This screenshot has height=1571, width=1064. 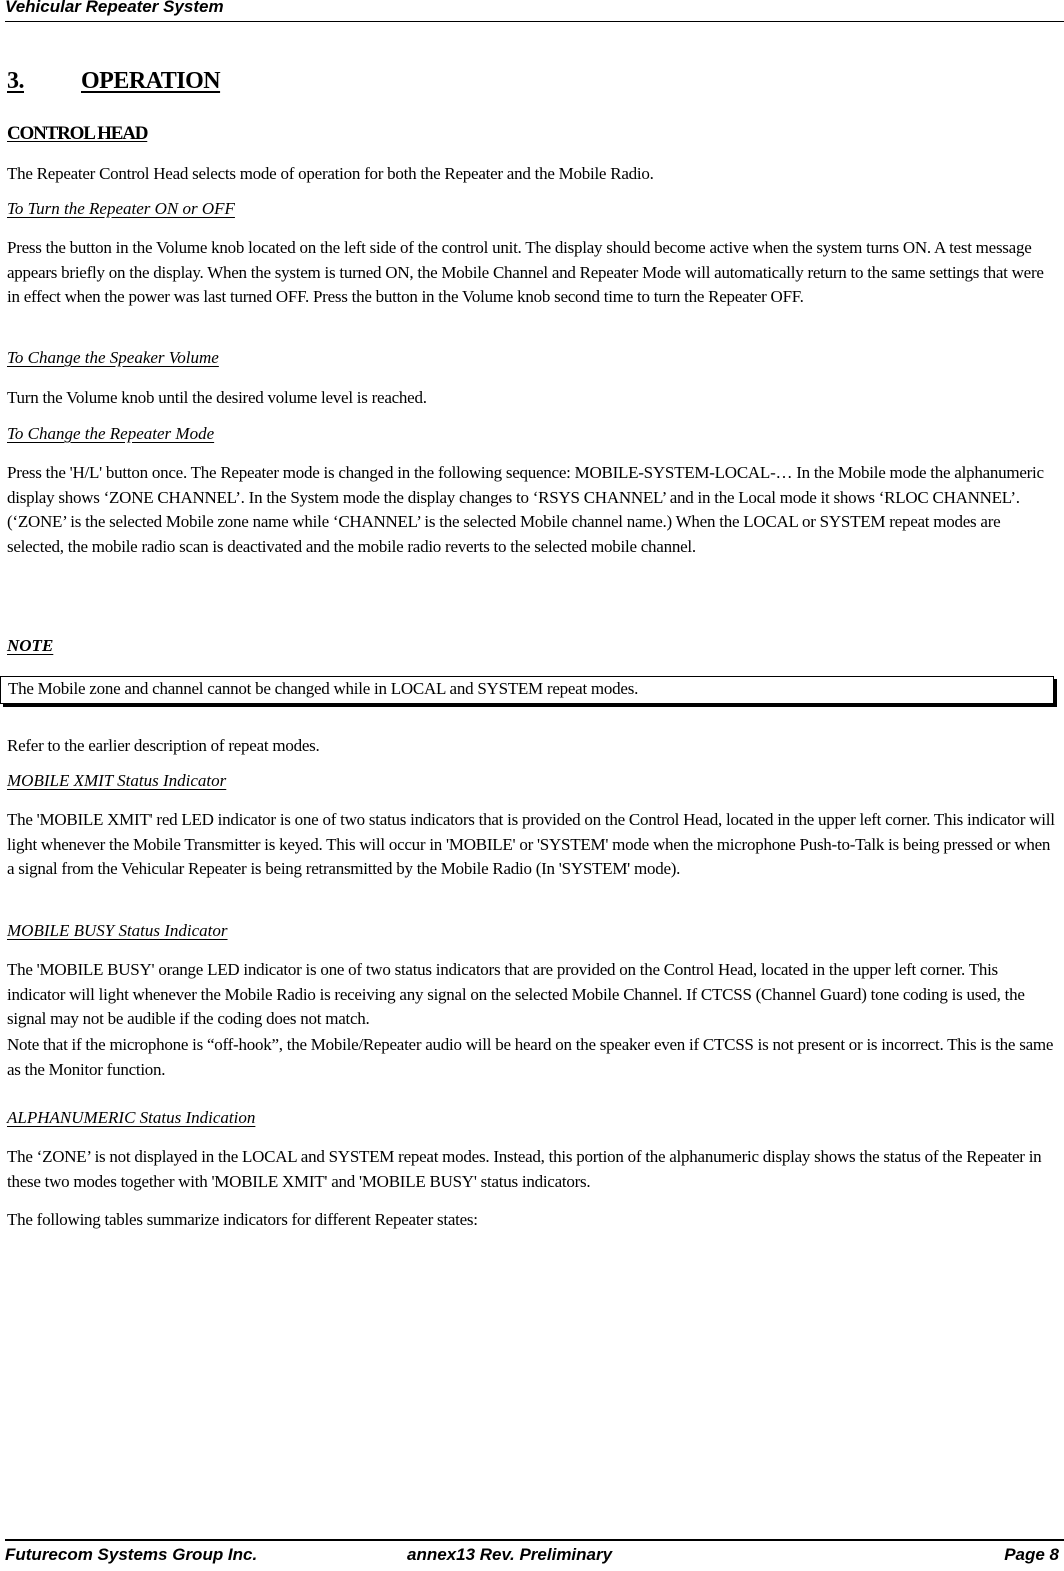 I want to click on footer-document-revision: annex13 Rev. Preliminary, so click(x=510, y=1554).